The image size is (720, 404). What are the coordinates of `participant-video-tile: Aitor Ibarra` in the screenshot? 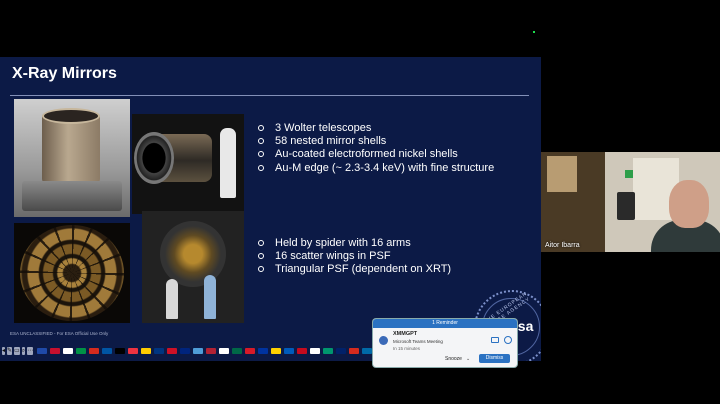 It's located at (630, 202).